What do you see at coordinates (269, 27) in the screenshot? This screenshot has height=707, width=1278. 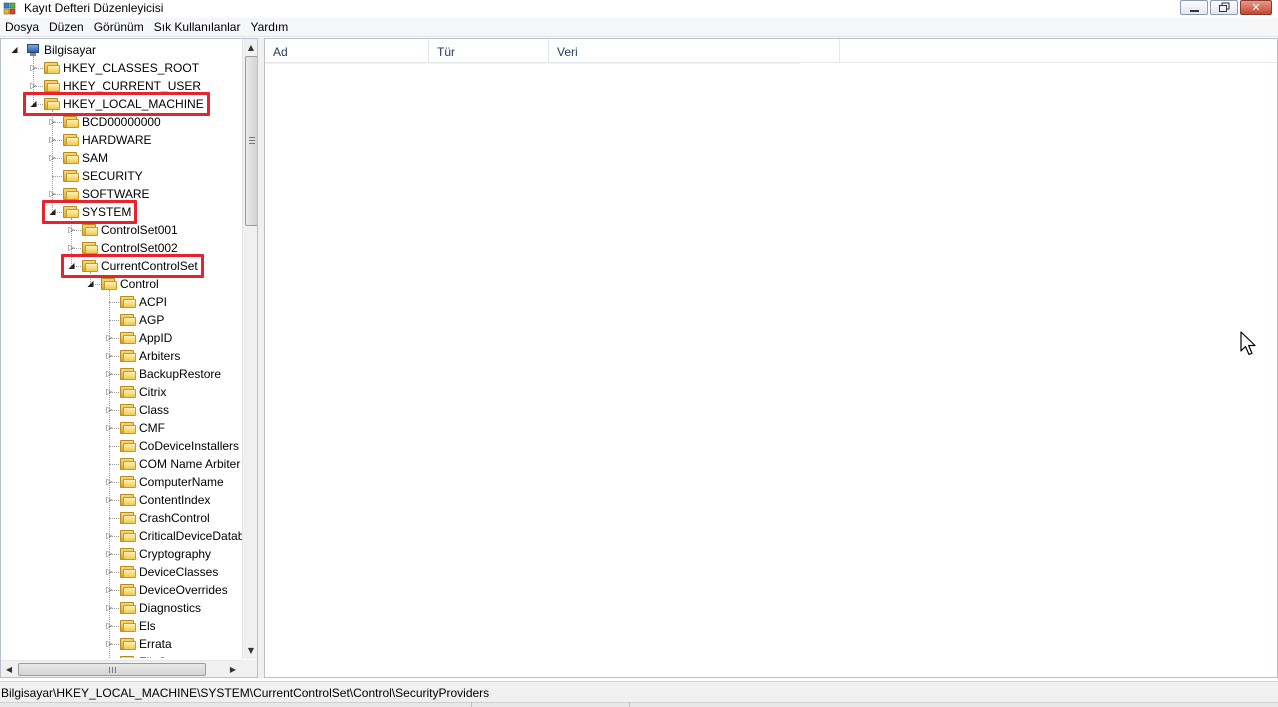 I see `menu-help: Yardım` at bounding box center [269, 27].